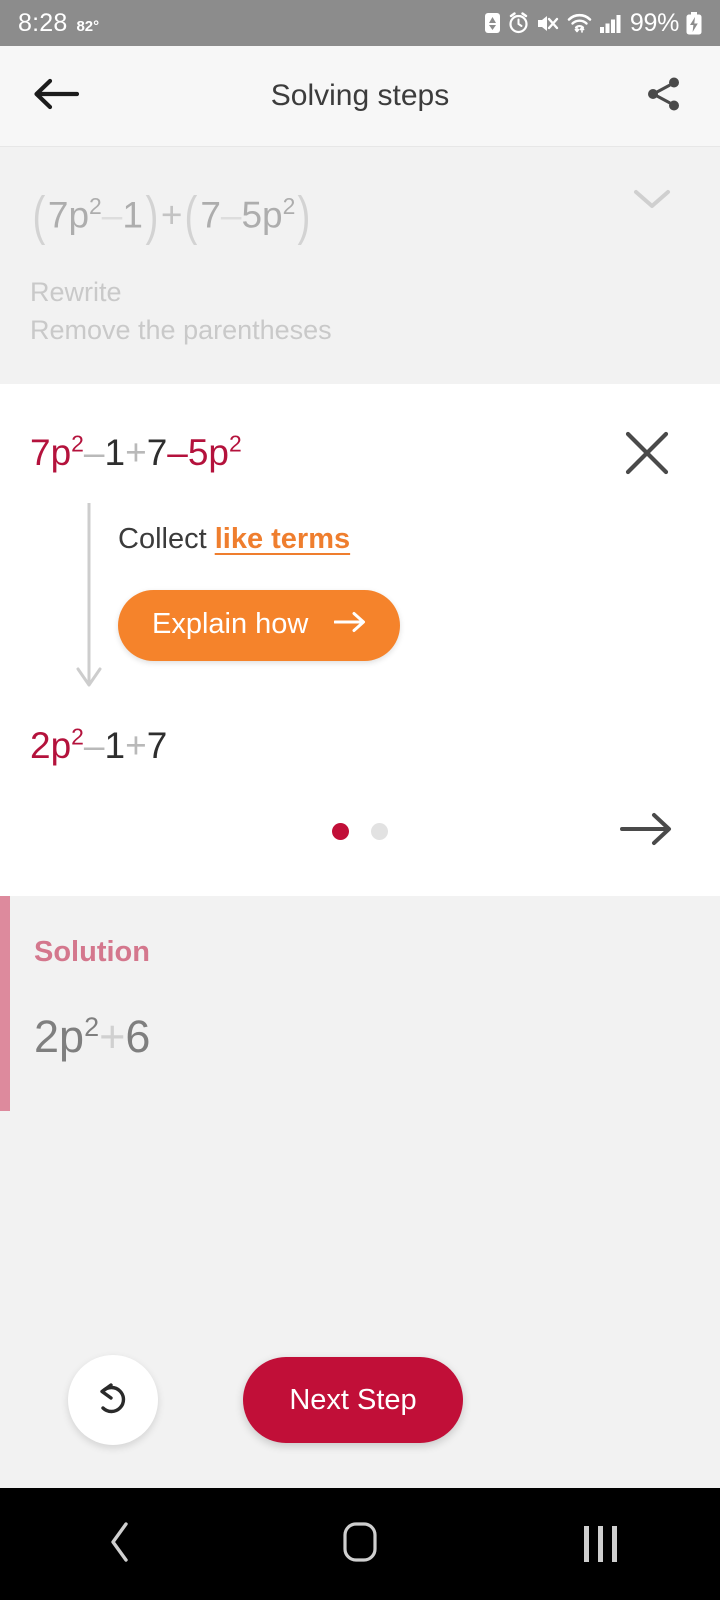 Image resolution: width=720 pixels, height=1600 pixels. I want to click on flow-arrow, so click(89, 599).